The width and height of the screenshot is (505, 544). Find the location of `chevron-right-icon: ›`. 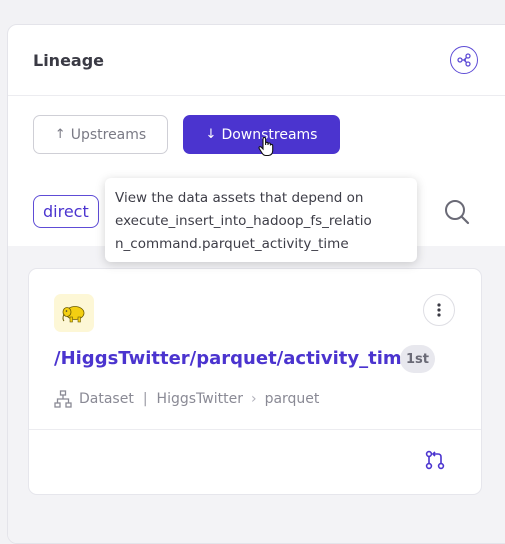

chevron-right-icon: › is located at coordinates (253, 399).